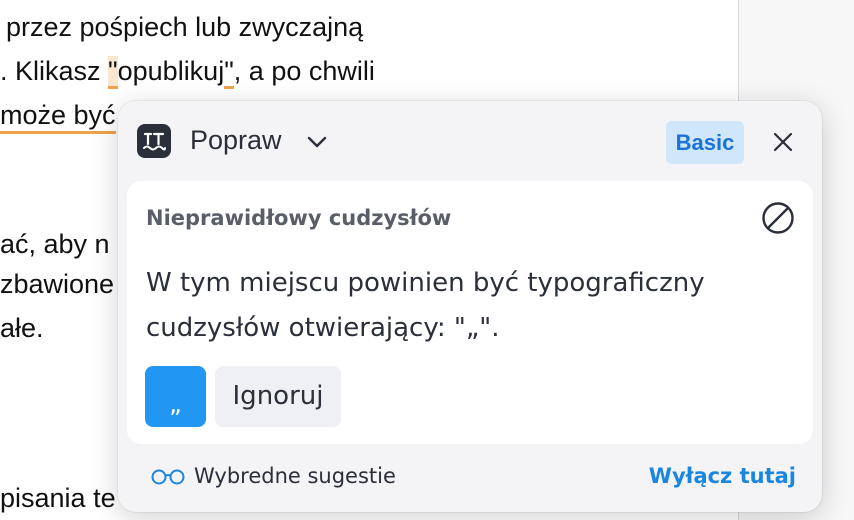 Image resolution: width=854 pixels, height=520 pixels. Describe the element at coordinates (168, 477) in the screenshot. I see `glasses-icon` at that location.